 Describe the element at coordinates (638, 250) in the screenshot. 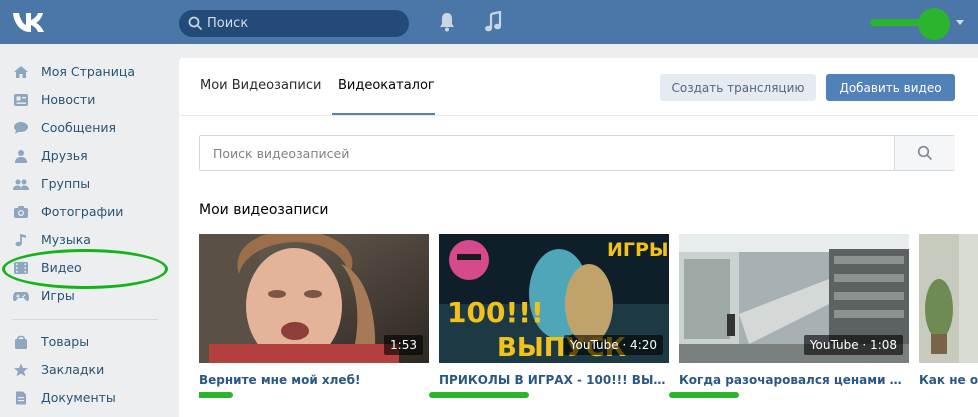

I see `thumb-text: ИГРЫ` at that location.